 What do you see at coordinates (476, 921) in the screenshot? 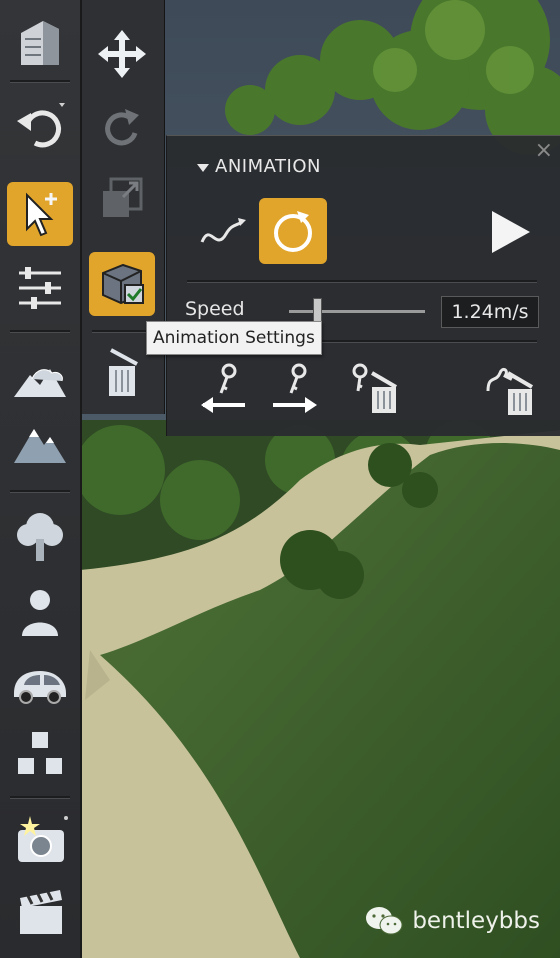
I see `watermark-text: bentleybbs` at bounding box center [476, 921].